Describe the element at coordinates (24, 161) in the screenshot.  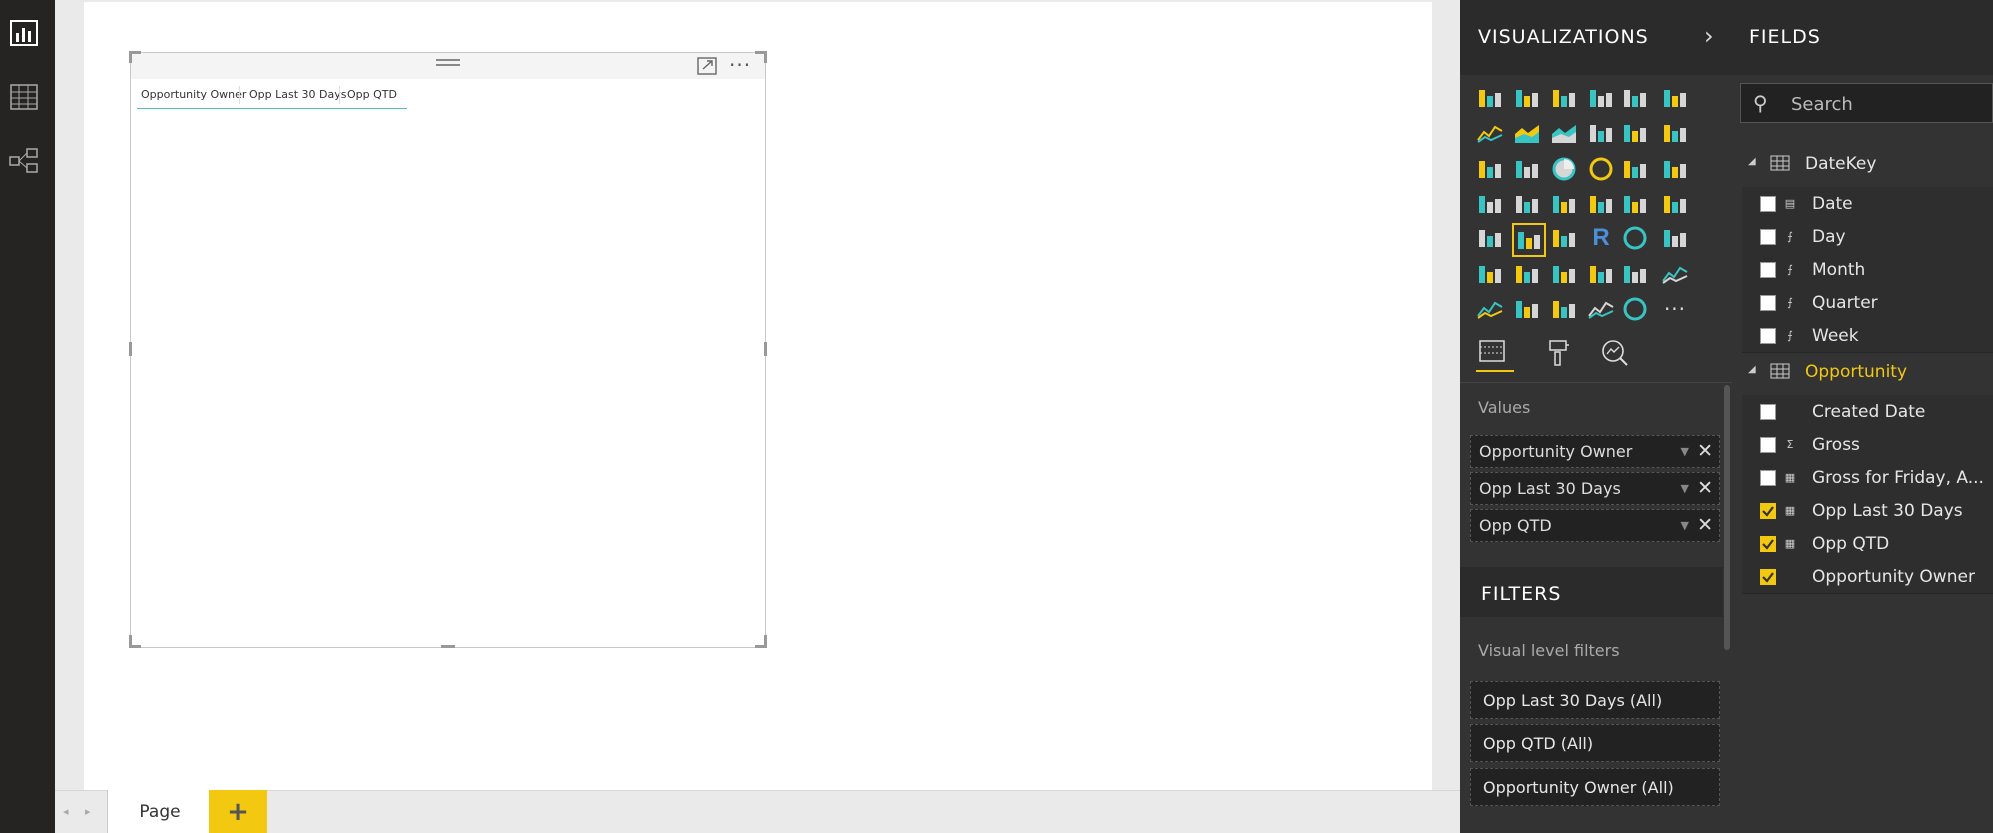
I see `relationships-view-icon` at that location.